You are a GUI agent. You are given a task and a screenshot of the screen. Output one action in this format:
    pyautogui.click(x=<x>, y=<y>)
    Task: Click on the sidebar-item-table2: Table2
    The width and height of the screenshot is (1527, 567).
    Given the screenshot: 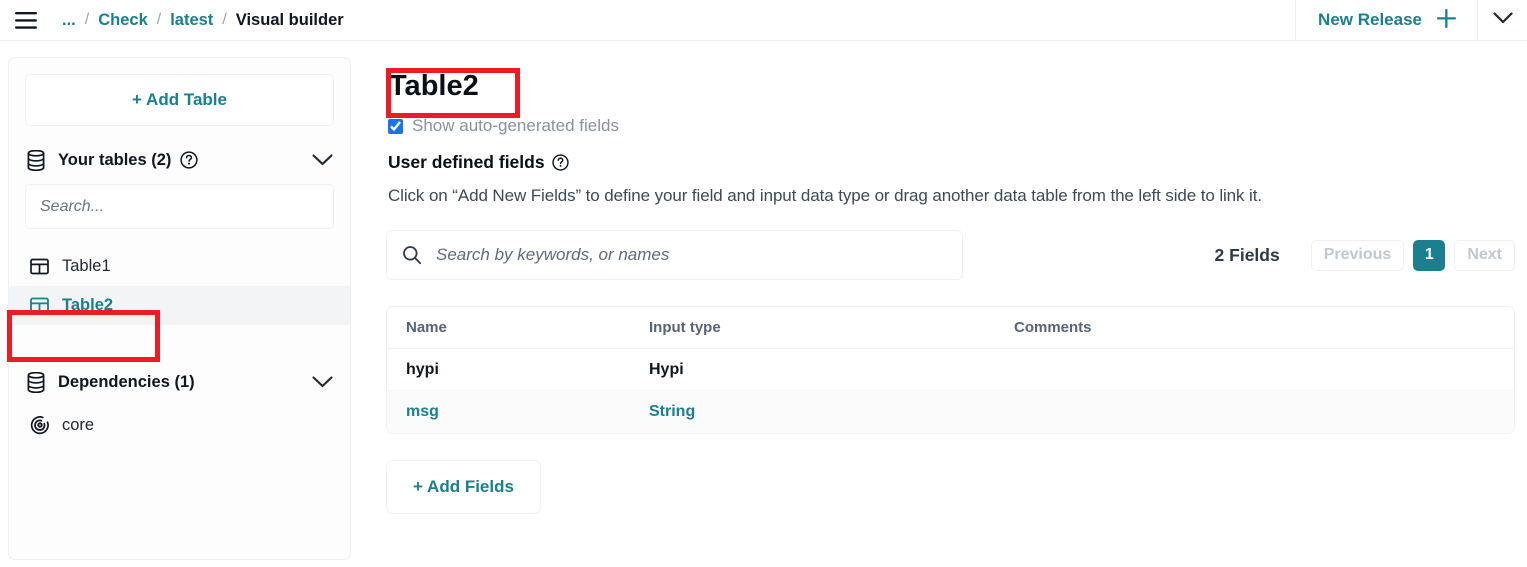 What is the action you would take?
    pyautogui.click(x=179, y=305)
    